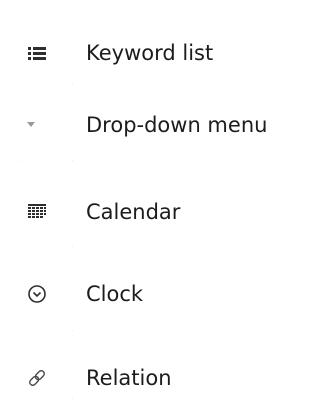 The image size is (328, 405). What do you see at coordinates (129, 378) in the screenshot?
I see `menu-item-label: Relation` at bounding box center [129, 378].